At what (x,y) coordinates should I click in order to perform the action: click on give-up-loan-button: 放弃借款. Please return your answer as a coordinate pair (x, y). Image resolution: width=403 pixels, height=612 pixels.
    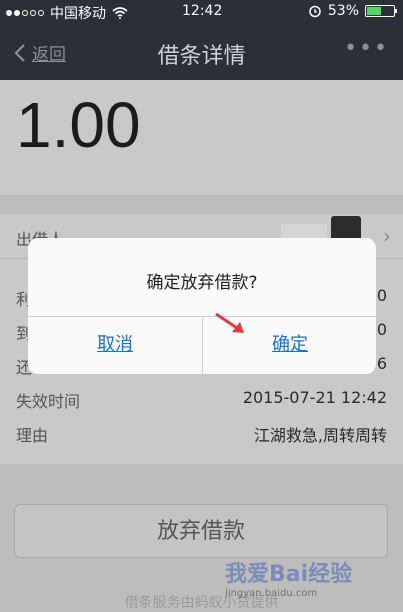
    Looking at the image, I should click on (201, 531).